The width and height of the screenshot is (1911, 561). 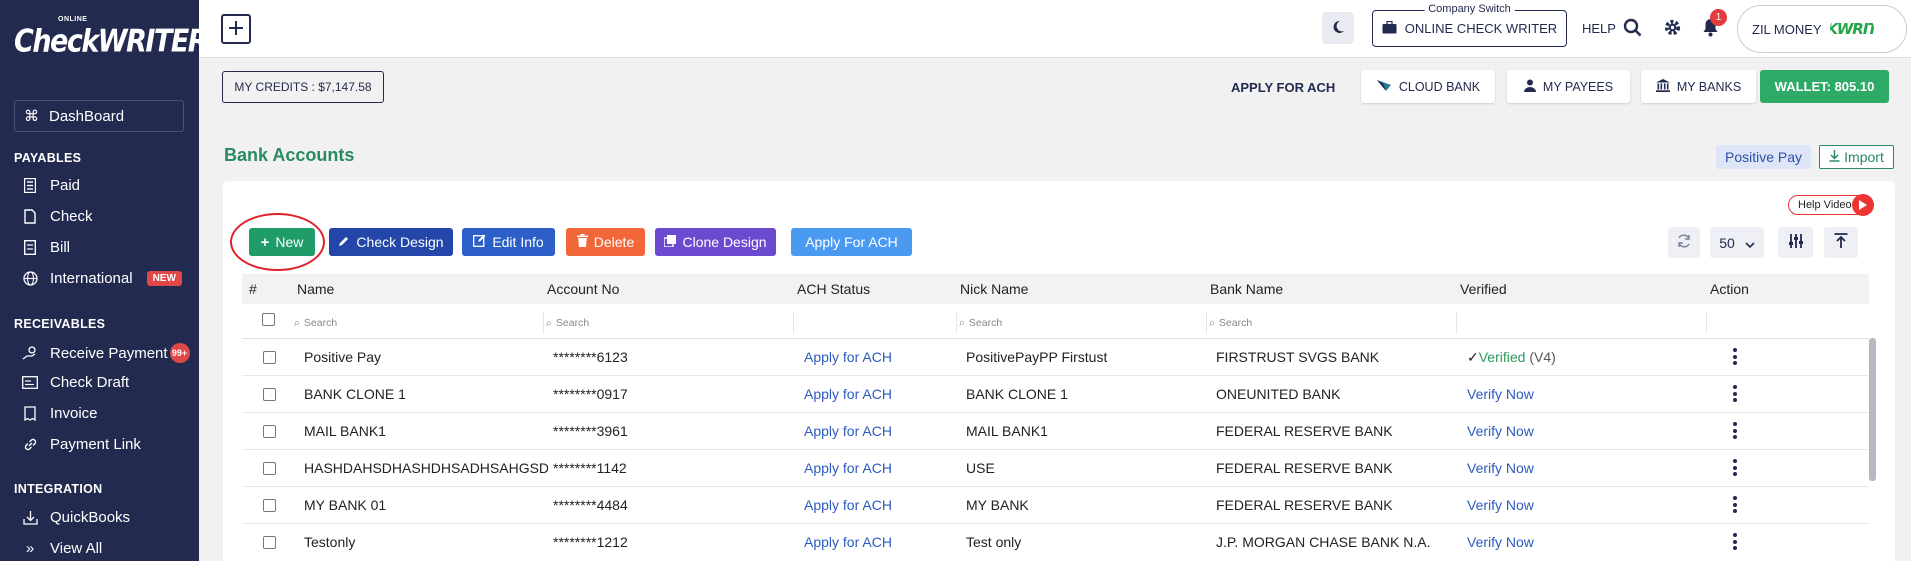 I want to click on clone-design-button: Clone Design, so click(x=715, y=242).